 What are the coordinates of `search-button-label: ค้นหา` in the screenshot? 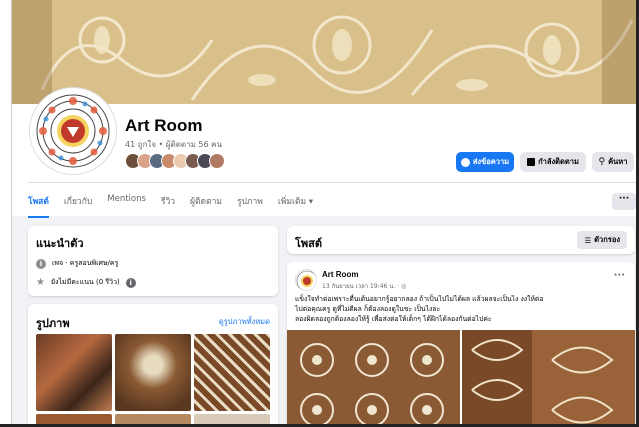 It's located at (618, 161).